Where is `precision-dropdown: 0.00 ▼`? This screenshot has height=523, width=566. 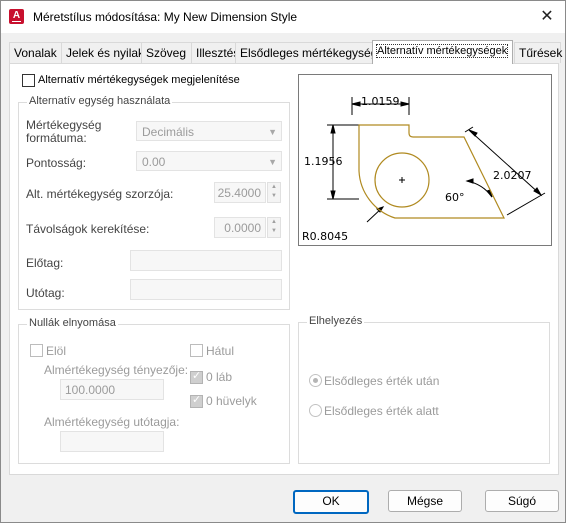
precision-dropdown: 0.00 ▼ is located at coordinates (209, 161).